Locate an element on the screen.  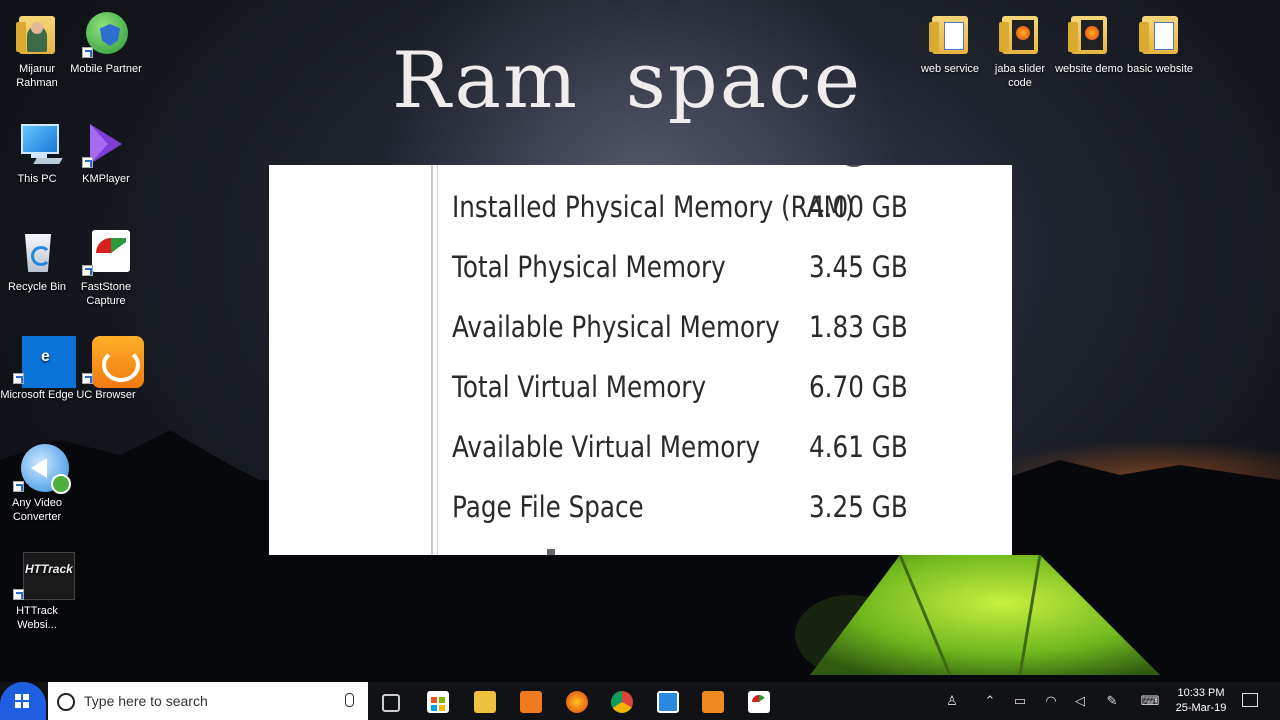
notification-icon is located at coordinates (1250, 700).